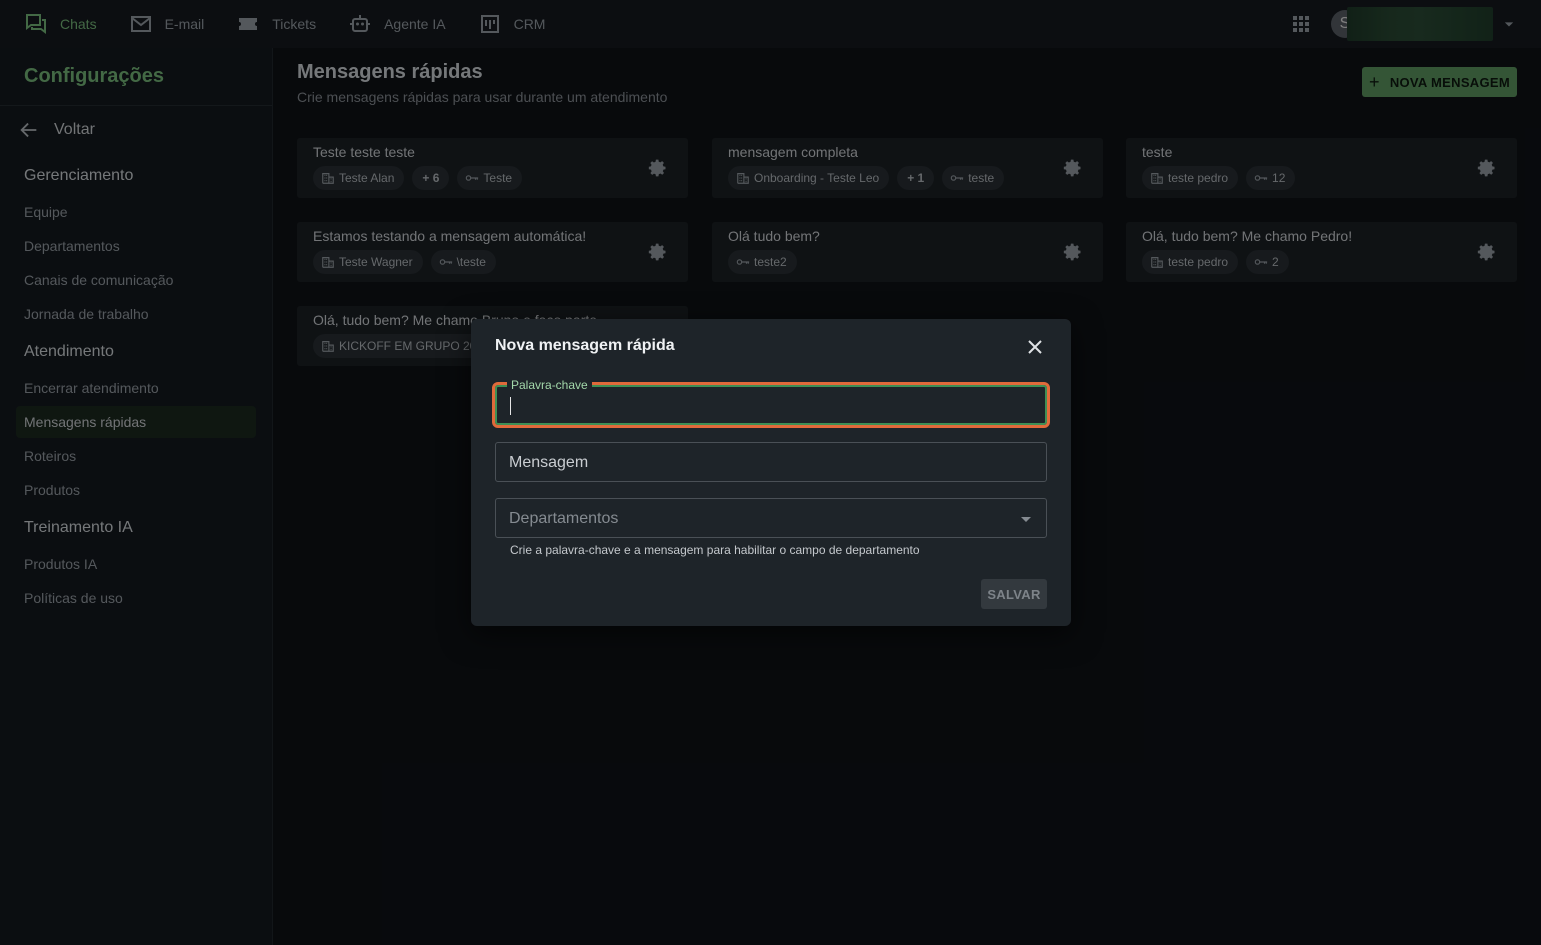 This screenshot has height=945, width=1541. What do you see at coordinates (1035, 347) in the screenshot?
I see `close-icon` at bounding box center [1035, 347].